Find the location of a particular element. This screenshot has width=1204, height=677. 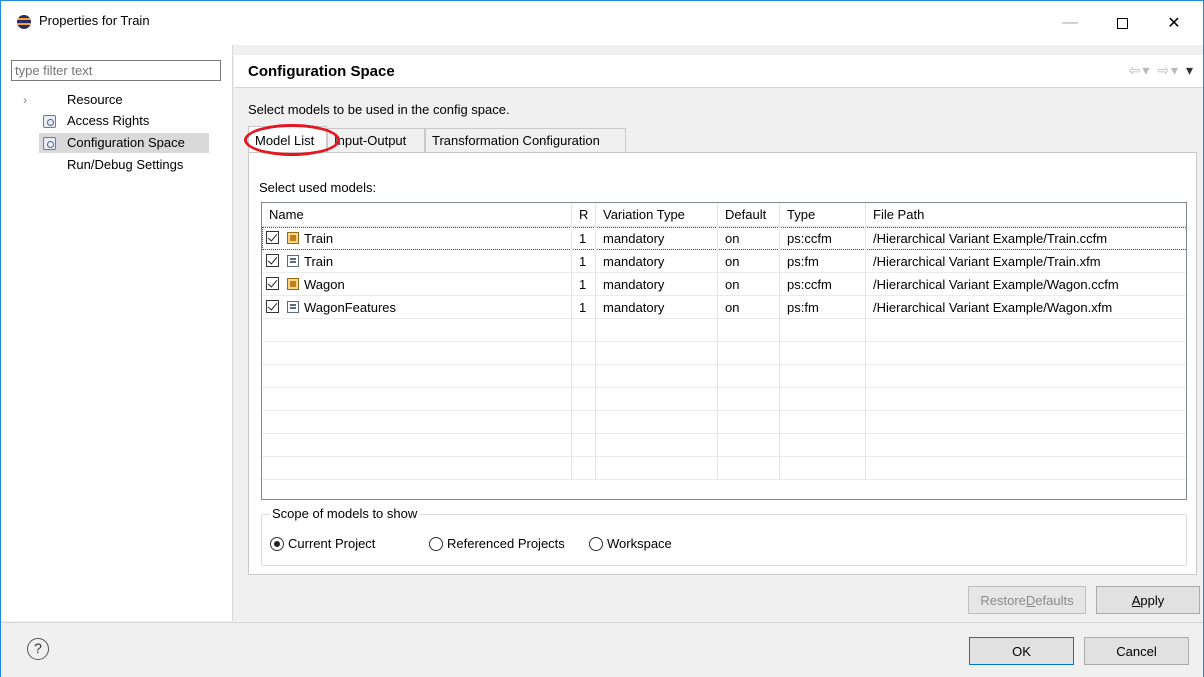

expand-arrow-icon: › is located at coordinates (25, 100).